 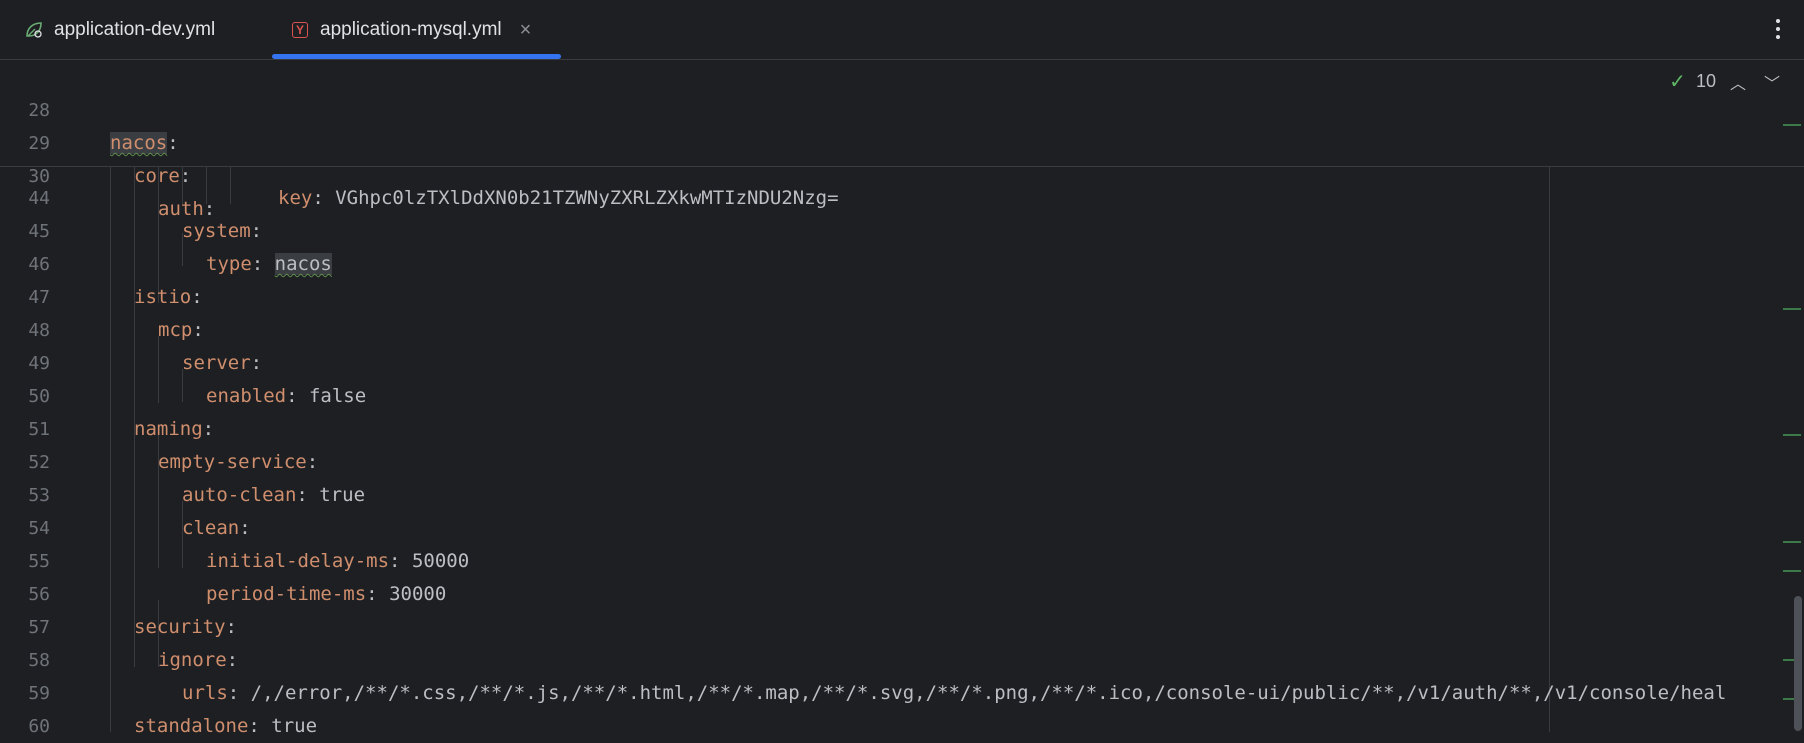 I want to click on previous-highlight-icon: ︿, so click(x=1738, y=82).